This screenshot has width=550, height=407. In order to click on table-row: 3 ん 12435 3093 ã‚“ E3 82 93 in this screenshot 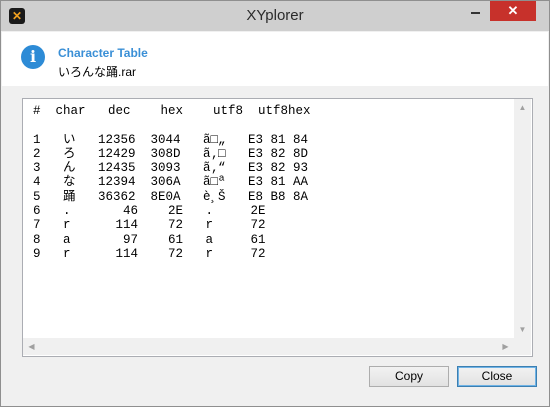, I will do `click(171, 168)`.